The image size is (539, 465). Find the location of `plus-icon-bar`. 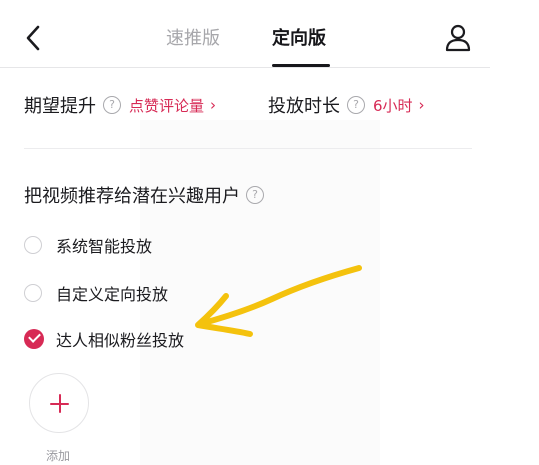

plus-icon-bar is located at coordinates (59, 403).